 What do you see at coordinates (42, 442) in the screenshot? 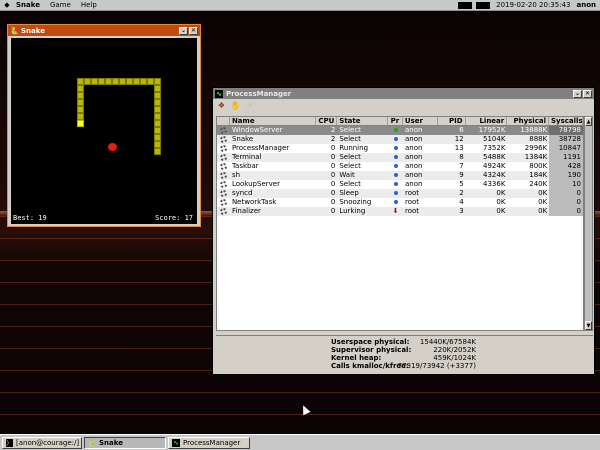
I see `taskbar-item-terminal: 〉 [anon@courage:/]` at bounding box center [42, 442].